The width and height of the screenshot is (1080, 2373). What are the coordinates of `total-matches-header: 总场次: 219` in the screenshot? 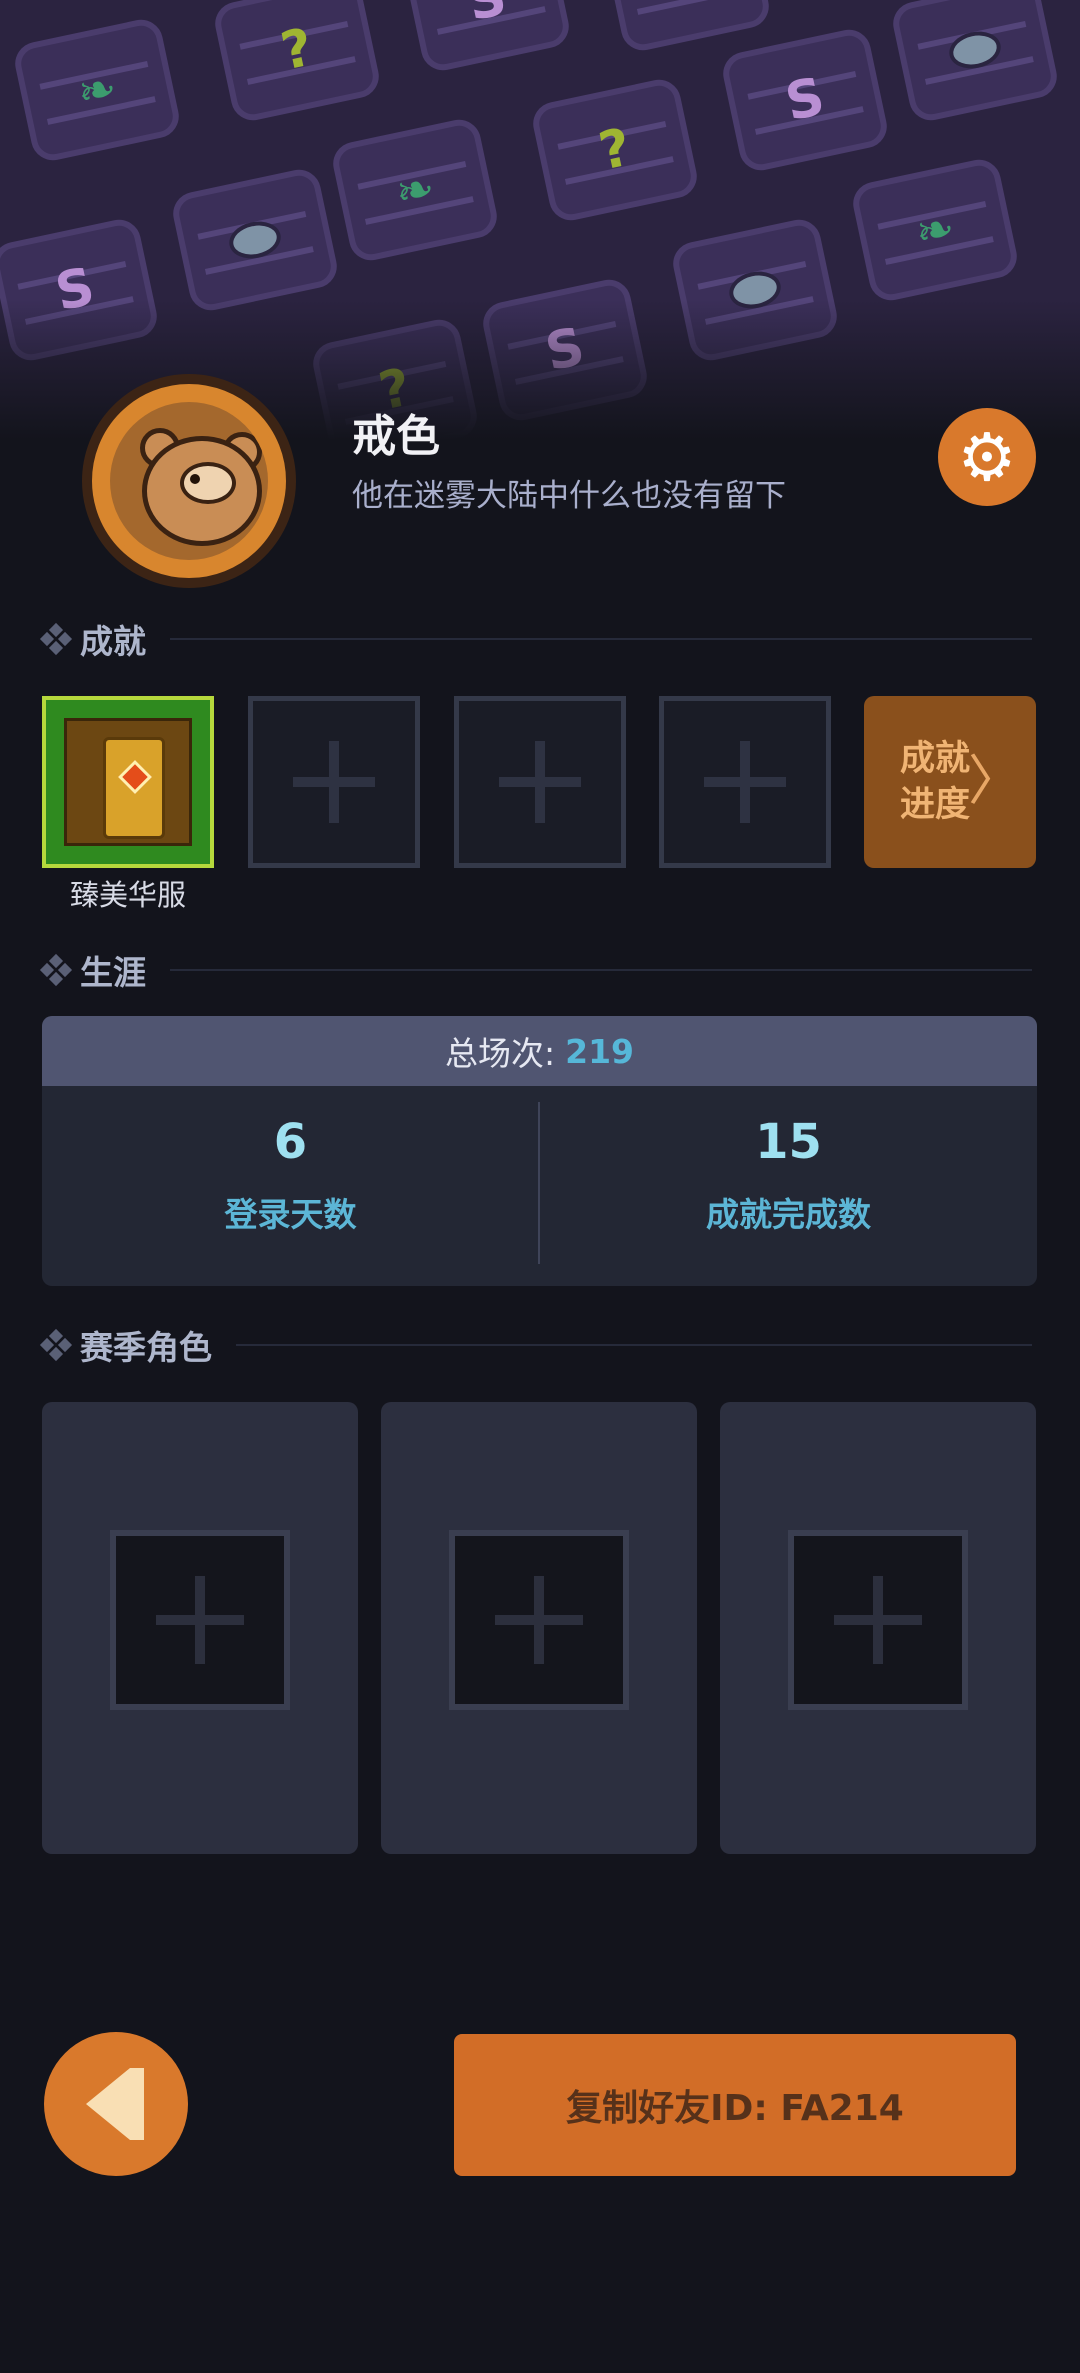 It's located at (539, 1051).